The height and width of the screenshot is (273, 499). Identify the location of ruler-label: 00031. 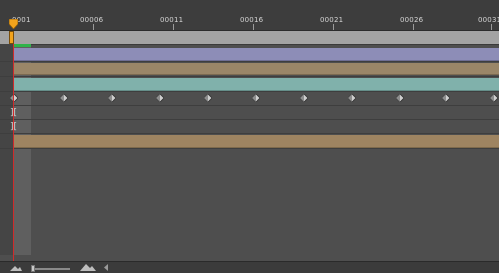
(488, 20).